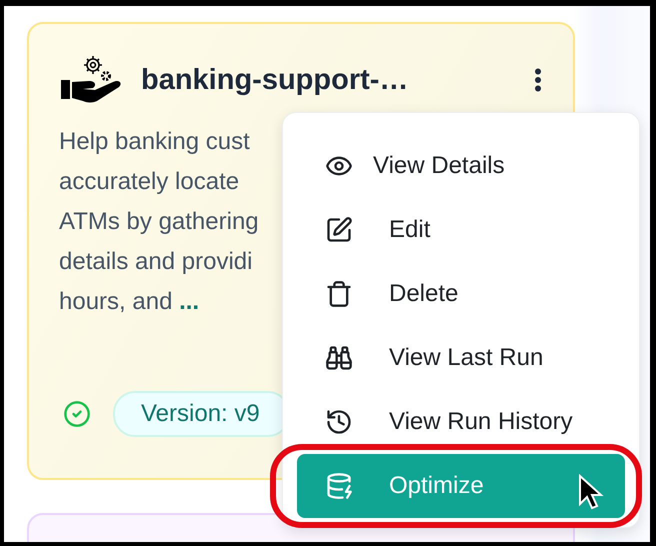  I want to click on menu-item: View Last Run, so click(461, 358).